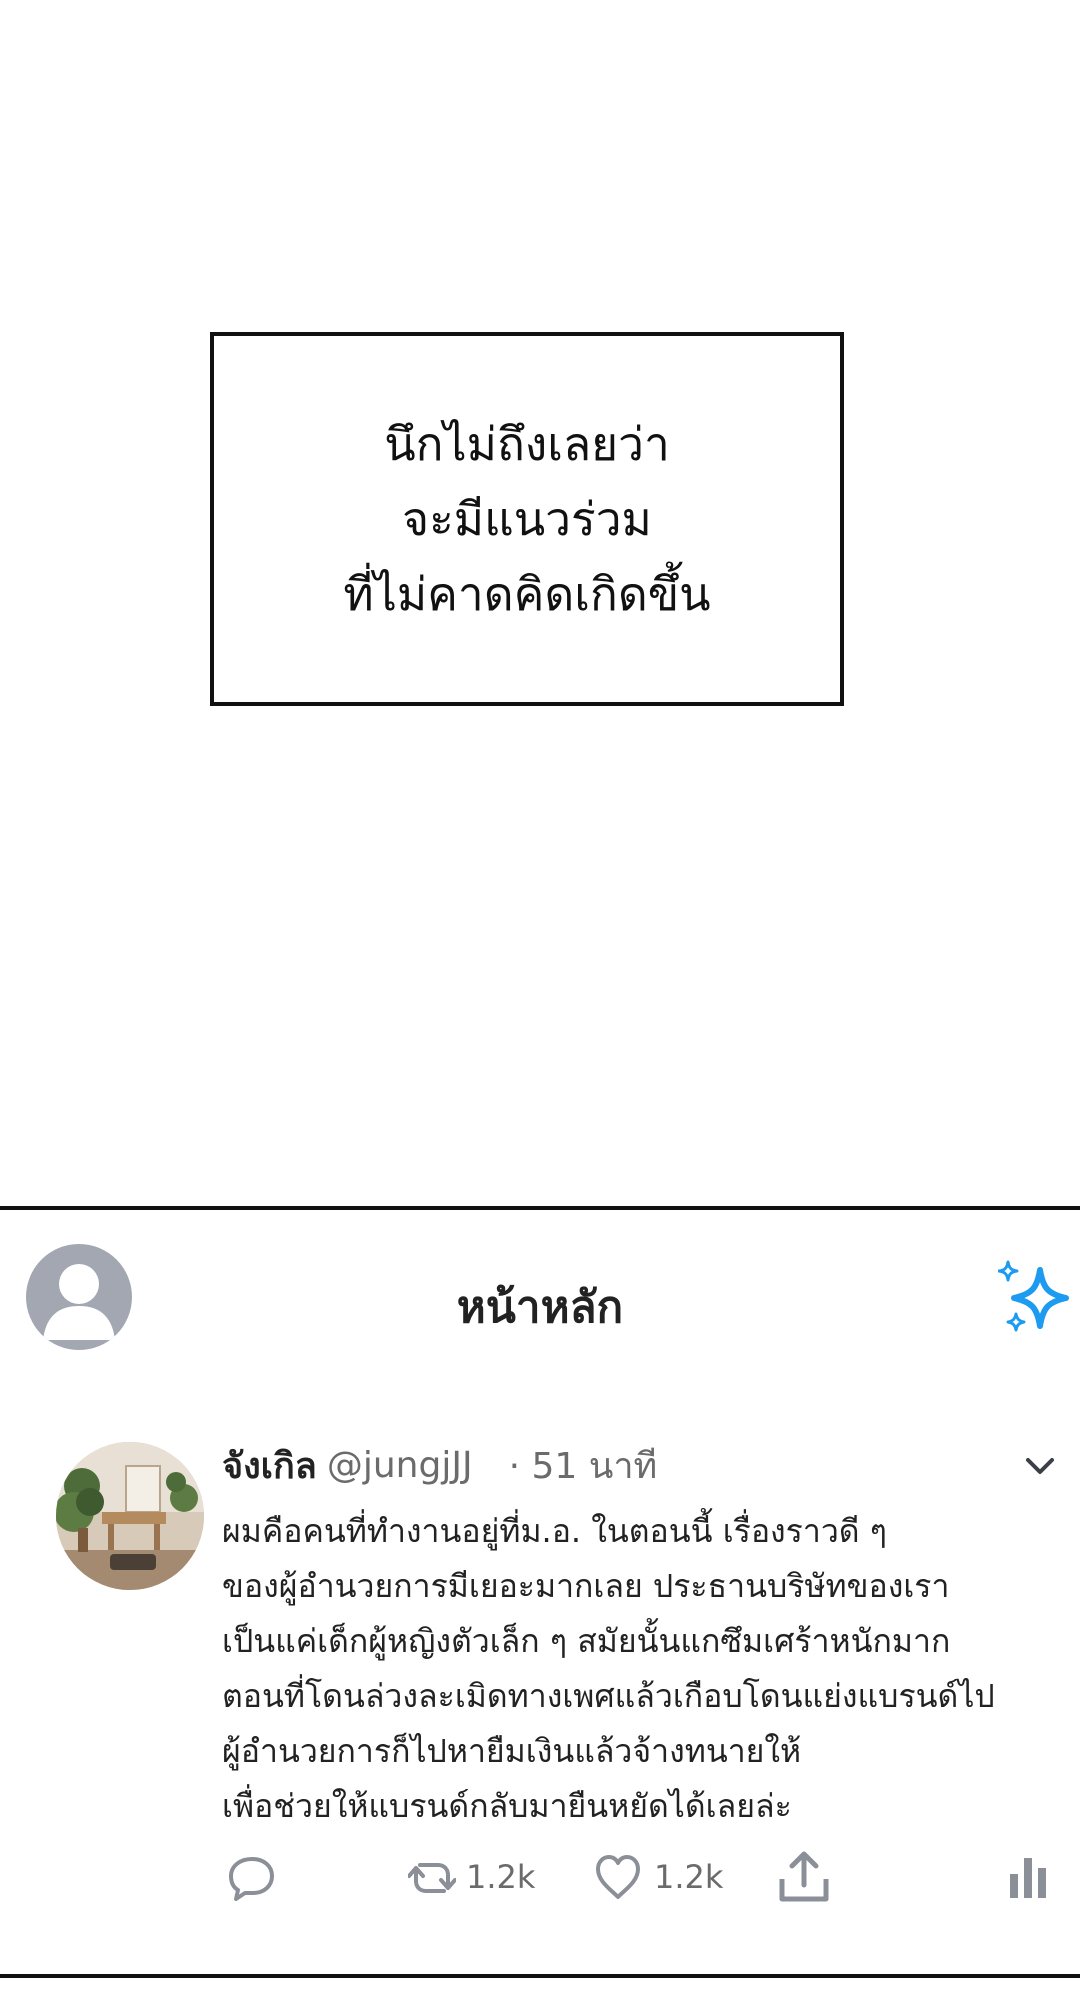 This screenshot has width=1080, height=2000. Describe the element at coordinates (512, 1751) in the screenshot. I see `tweet-text-line: ผู้อำนวยการก็ไปหายืมเงินแล้วจ้างทนายให้` at that location.